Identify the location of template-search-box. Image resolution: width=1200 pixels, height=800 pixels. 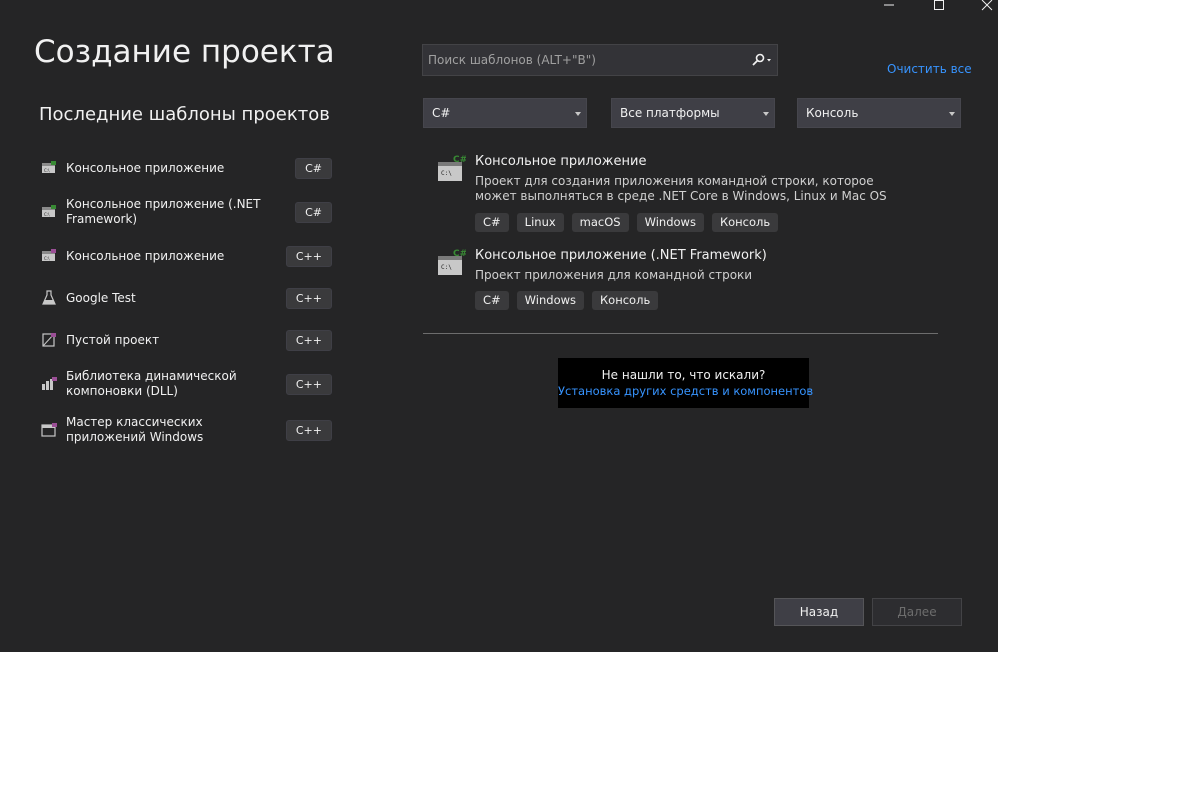
(600, 60).